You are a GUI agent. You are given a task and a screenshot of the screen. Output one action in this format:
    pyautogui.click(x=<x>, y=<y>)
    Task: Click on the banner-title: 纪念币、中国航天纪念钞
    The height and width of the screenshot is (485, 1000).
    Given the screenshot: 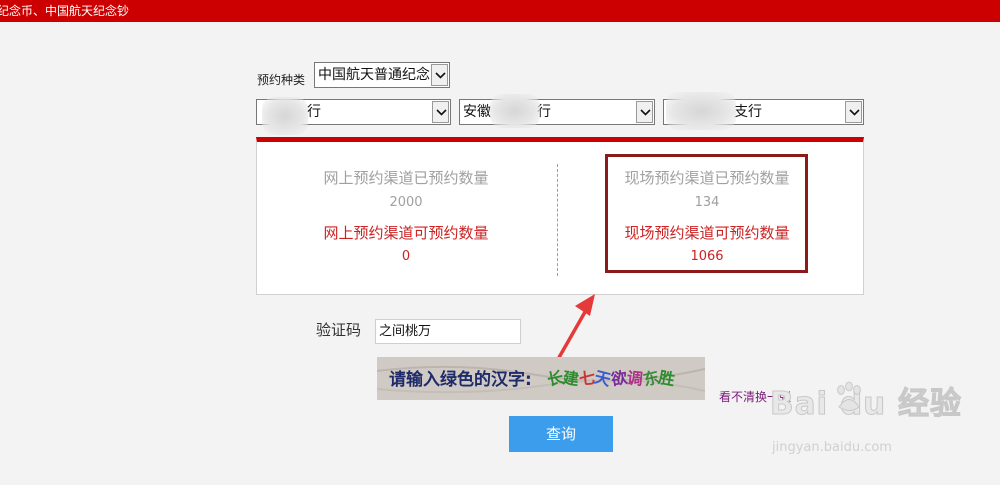 What is the action you would take?
    pyautogui.click(x=65, y=11)
    